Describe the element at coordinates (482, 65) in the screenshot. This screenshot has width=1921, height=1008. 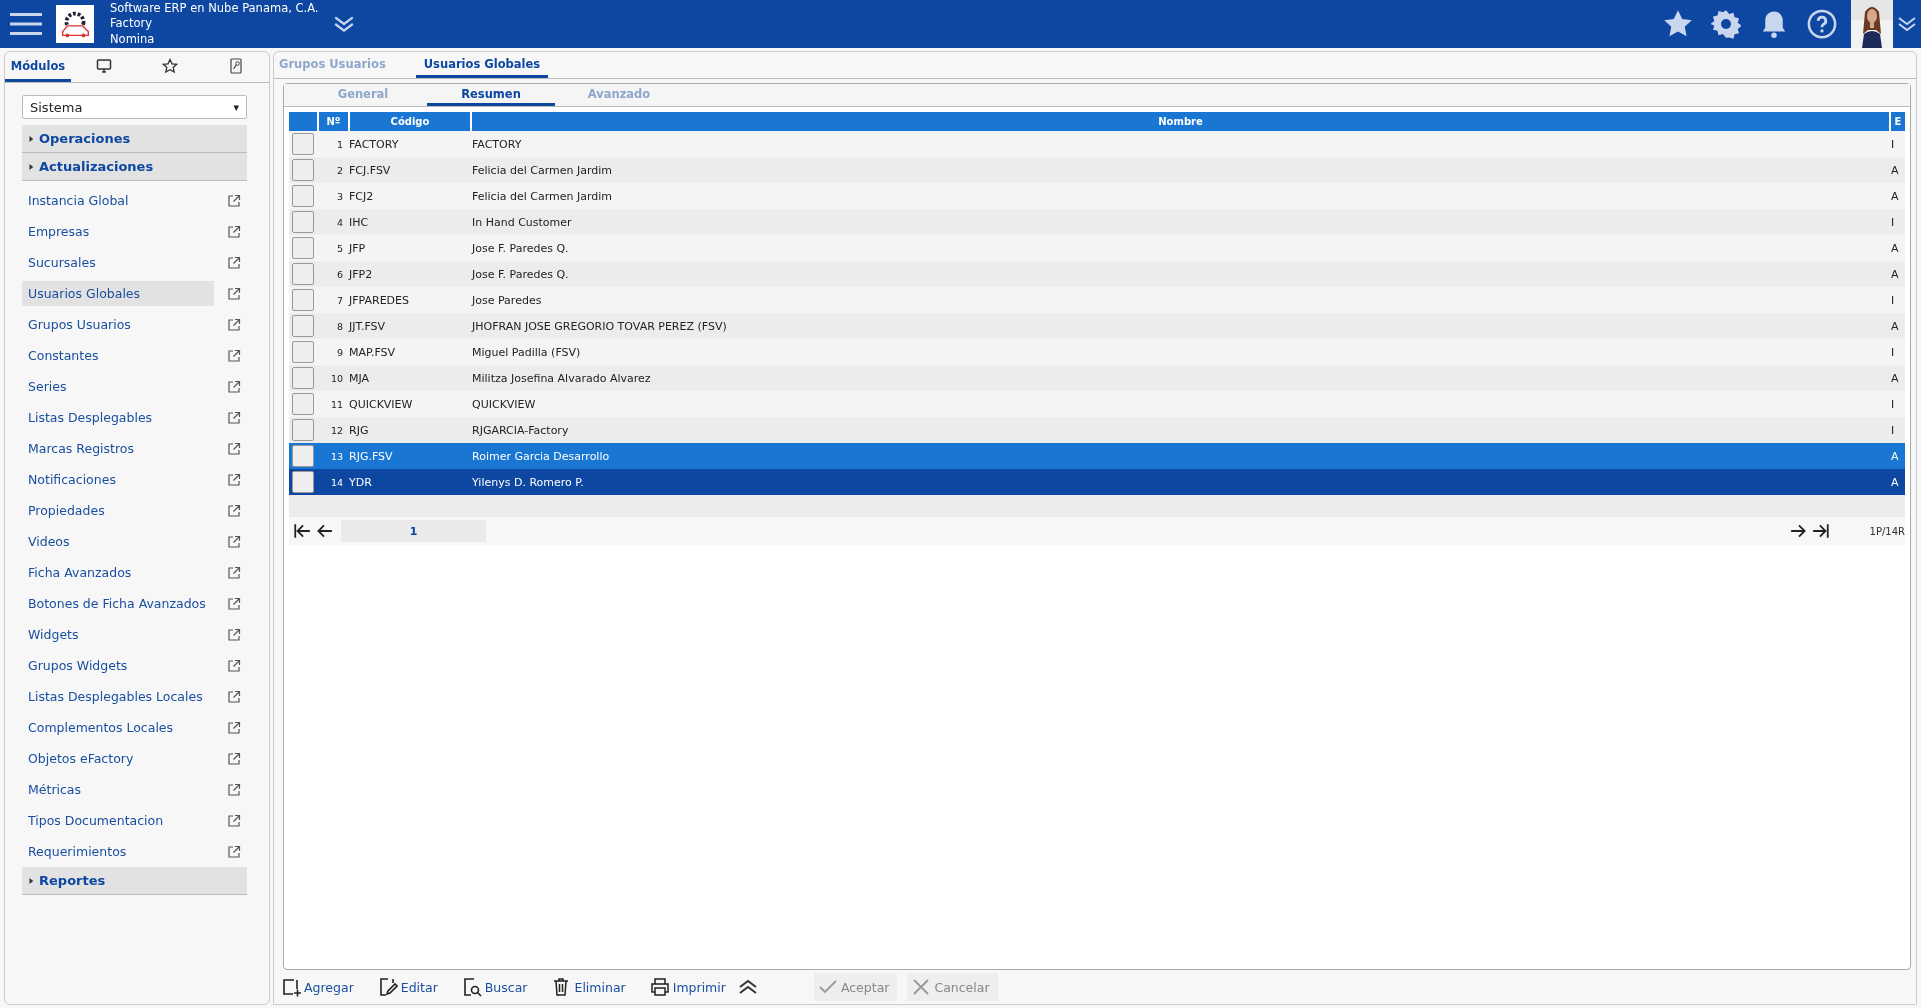
I see `page-tab: Usuarios Globales` at that location.